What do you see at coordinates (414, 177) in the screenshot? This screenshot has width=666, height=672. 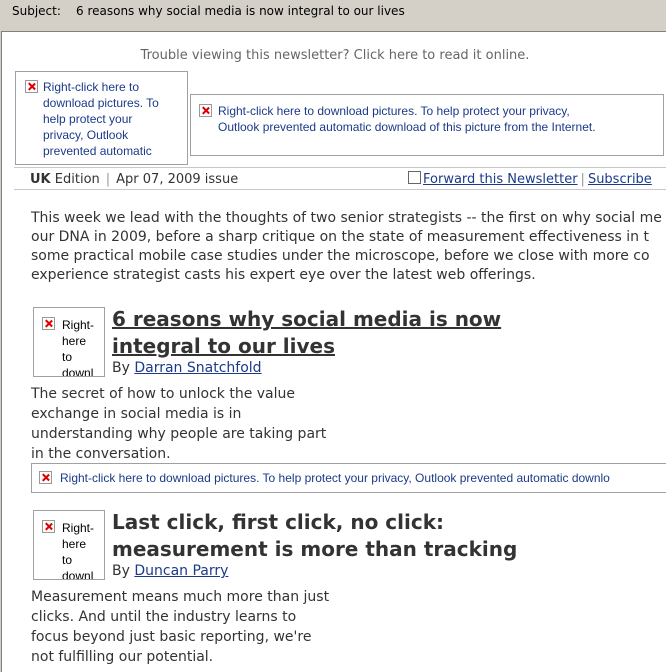 I see `forward-checkbox-icon` at bounding box center [414, 177].